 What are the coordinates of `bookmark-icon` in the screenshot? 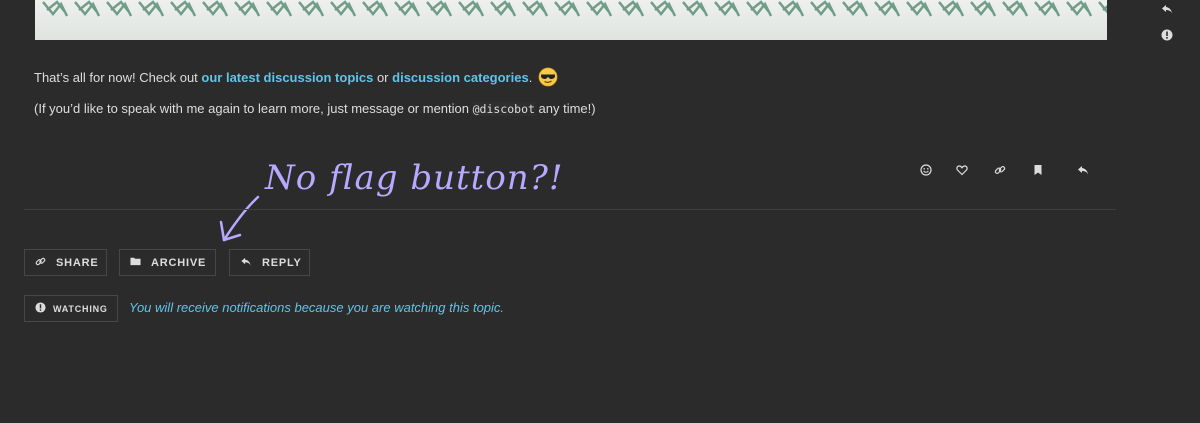 It's located at (1038, 170).